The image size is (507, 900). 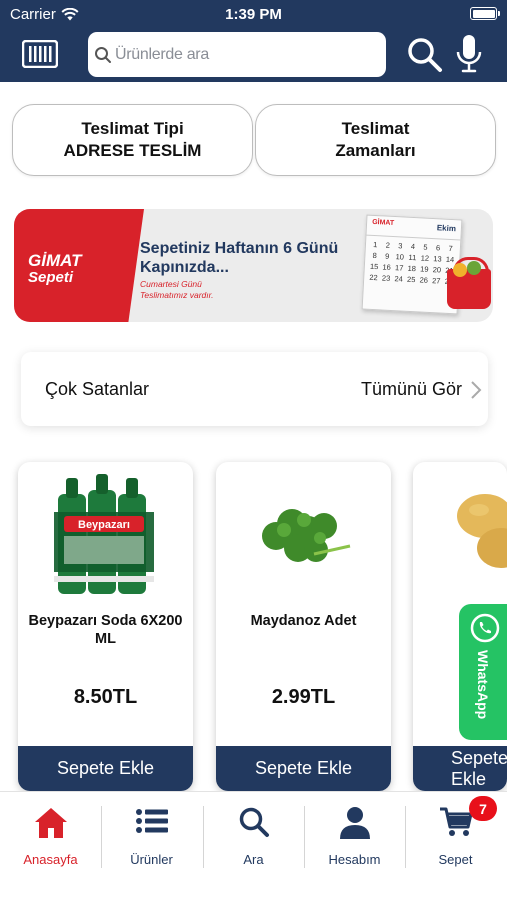 What do you see at coordinates (424, 280) in the screenshot?
I see `calendar-day: 26` at bounding box center [424, 280].